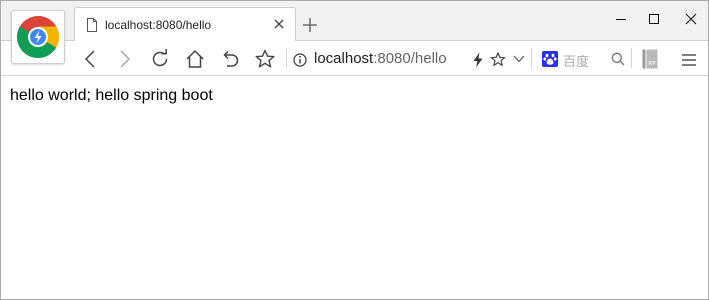 This screenshot has width=709, height=300. Describe the element at coordinates (230, 59) in the screenshot. I see `undo-icon` at that location.